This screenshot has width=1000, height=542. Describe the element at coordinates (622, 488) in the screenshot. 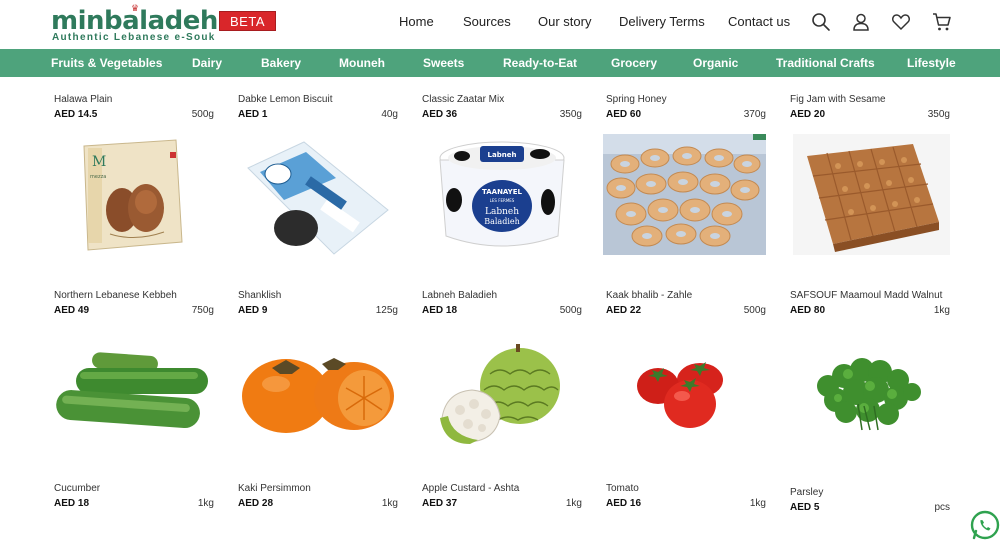

I see `product-name: Tomato` at that location.